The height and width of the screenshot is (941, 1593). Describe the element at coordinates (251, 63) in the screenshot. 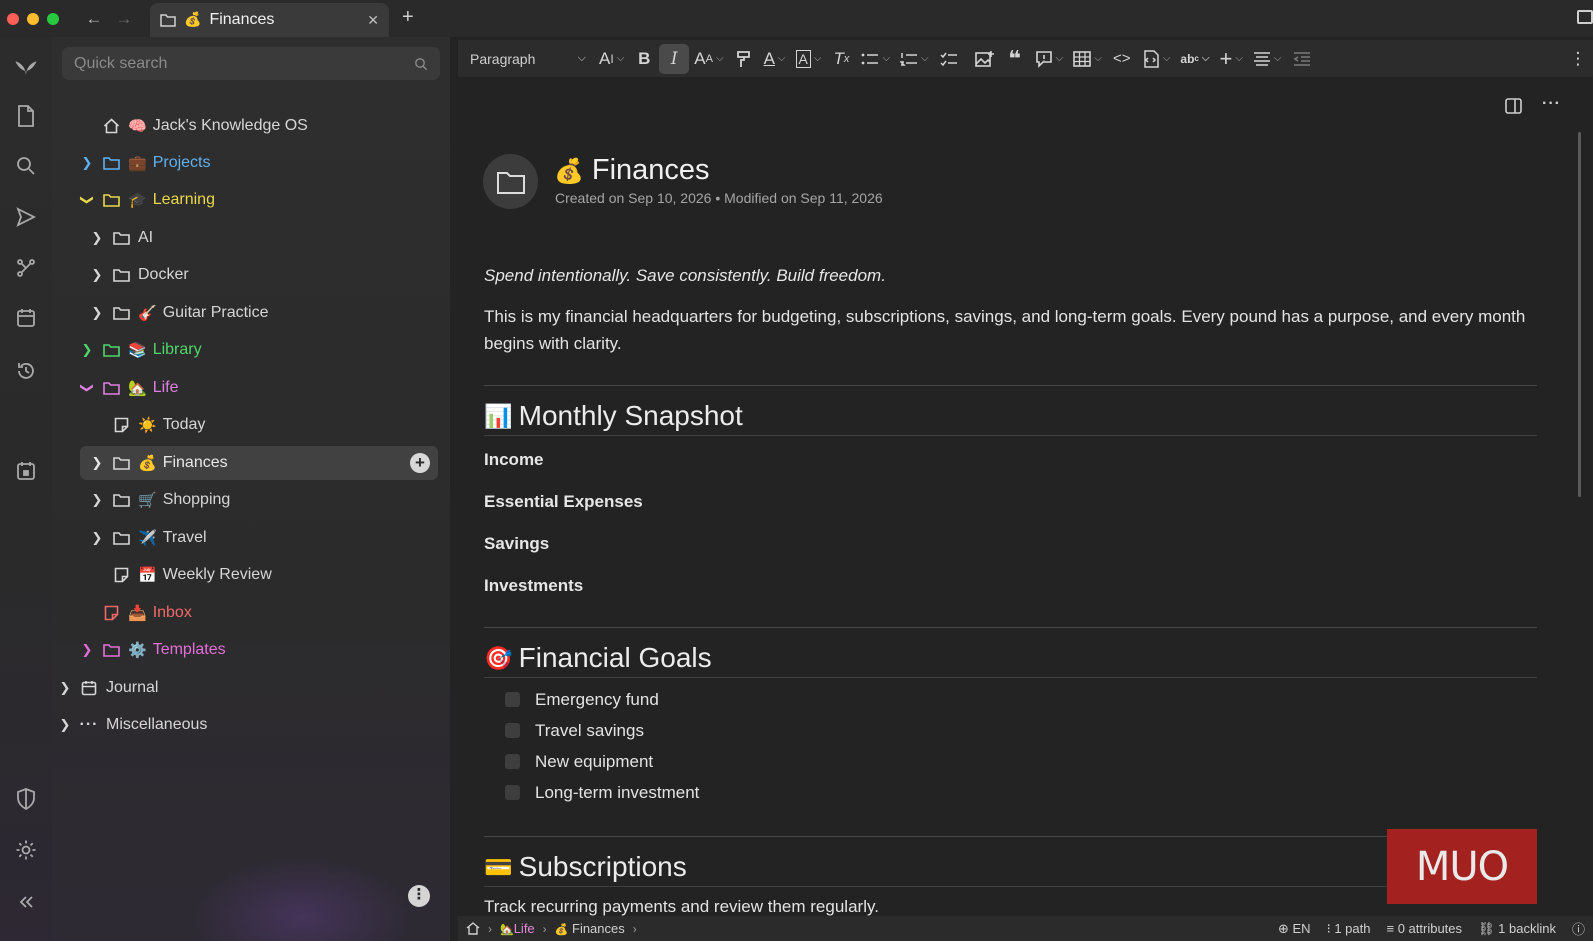

I see `quick-search-input: Quick search` at that location.